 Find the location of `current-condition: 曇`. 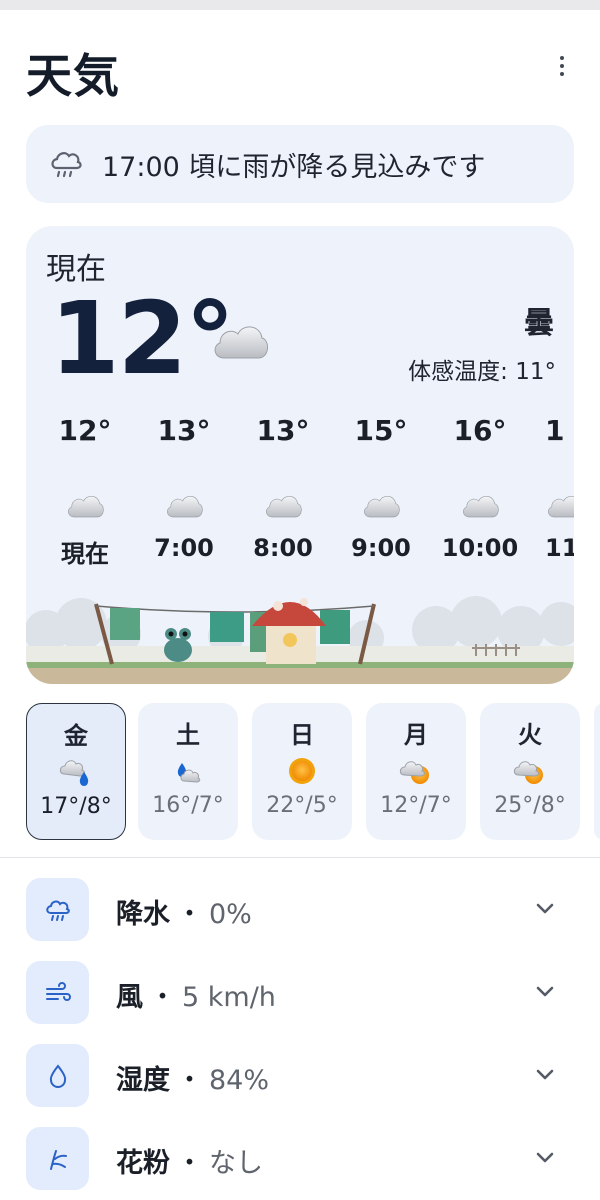

current-condition: 曇 is located at coordinates (539, 323).